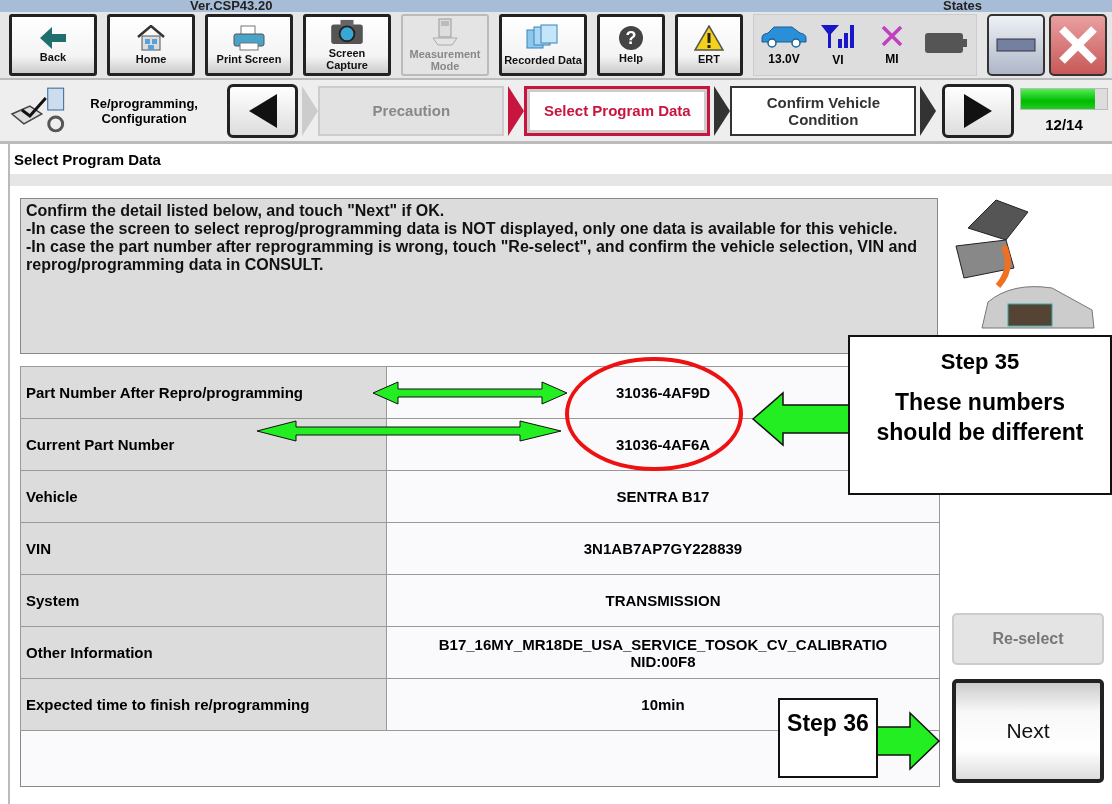  What do you see at coordinates (53, 38) in the screenshot?
I see `back-arrow-icon` at bounding box center [53, 38].